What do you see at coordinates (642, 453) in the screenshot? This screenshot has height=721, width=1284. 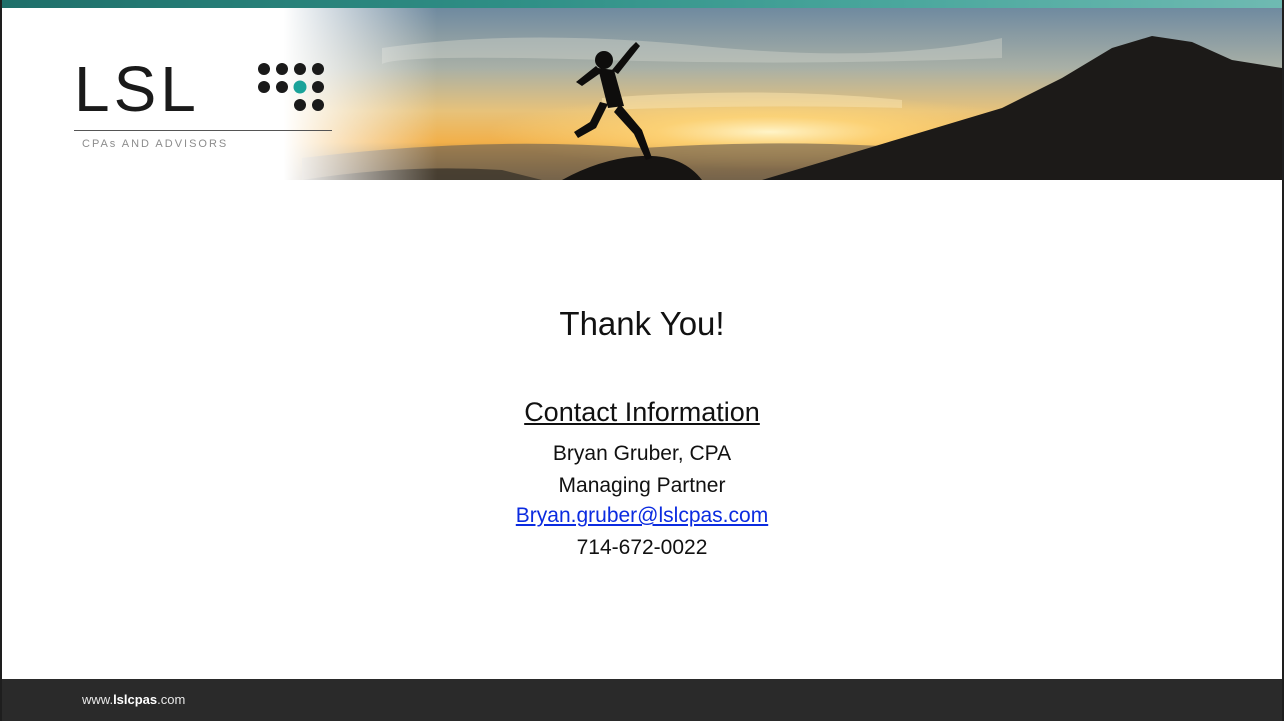 I see `contact-name: Bryan Gruber, CPA` at bounding box center [642, 453].